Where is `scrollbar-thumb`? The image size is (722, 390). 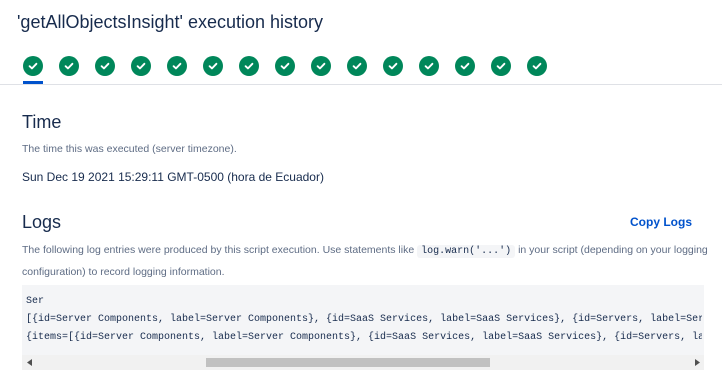 scrollbar-thumb is located at coordinates (348, 362).